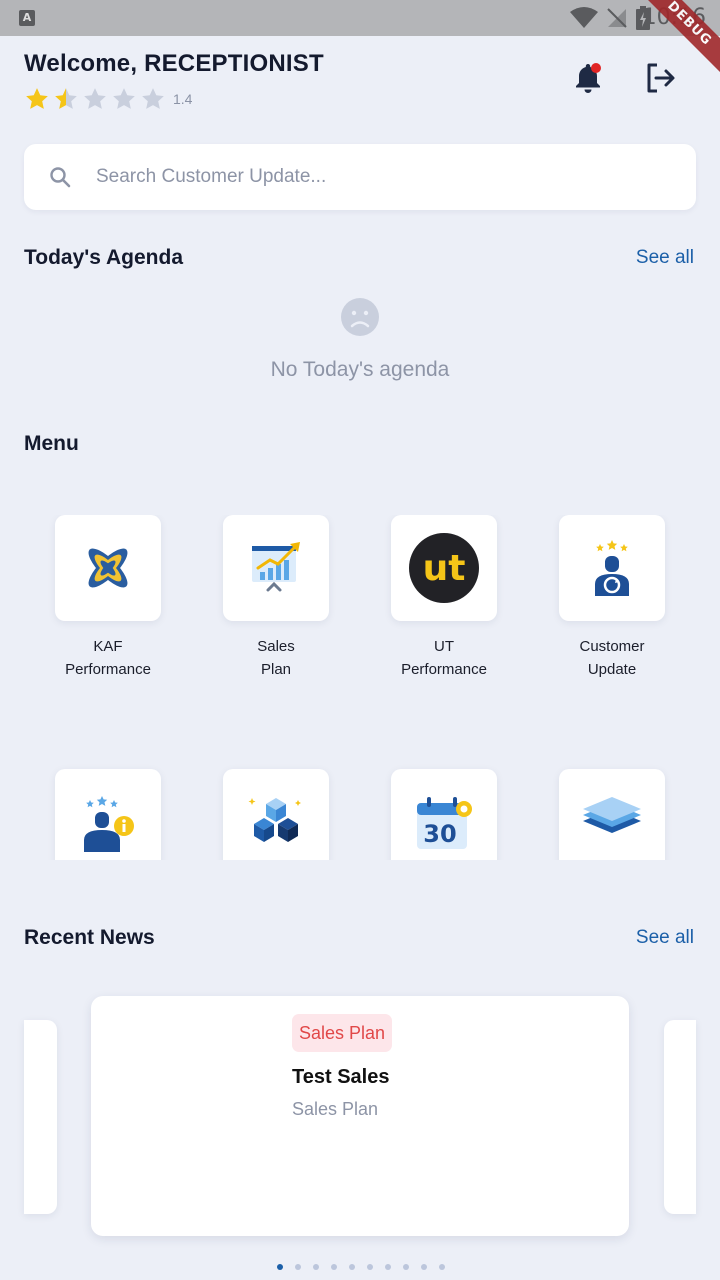 The image size is (720, 1280). I want to click on star-full-icon, so click(37, 98).